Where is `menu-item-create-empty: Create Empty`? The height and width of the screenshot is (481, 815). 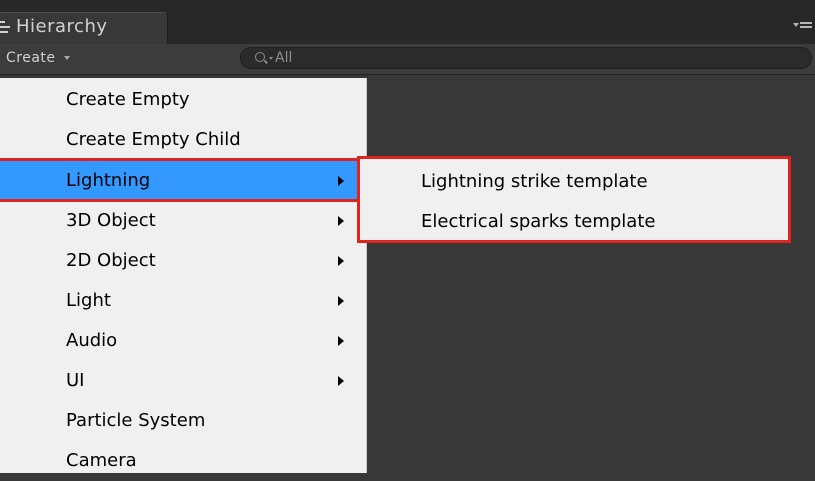
menu-item-create-empty: Create Empty is located at coordinates (183, 100).